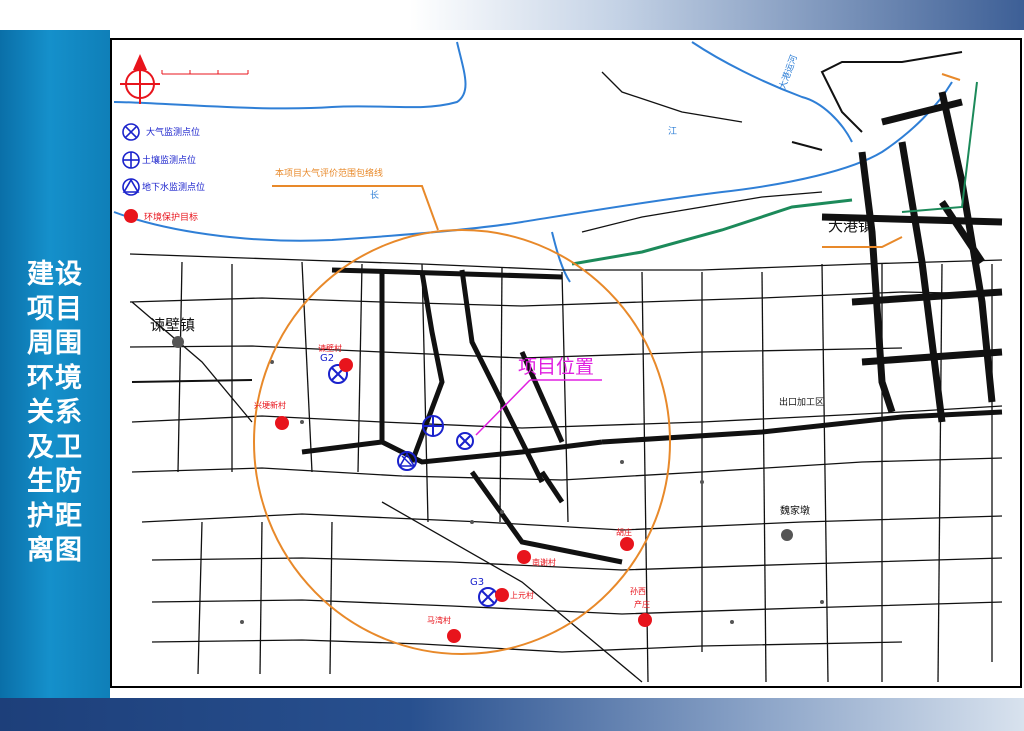 This screenshot has width=1024, height=731. Describe the element at coordinates (512, 15) in the screenshot. I see `top-banner` at that location.